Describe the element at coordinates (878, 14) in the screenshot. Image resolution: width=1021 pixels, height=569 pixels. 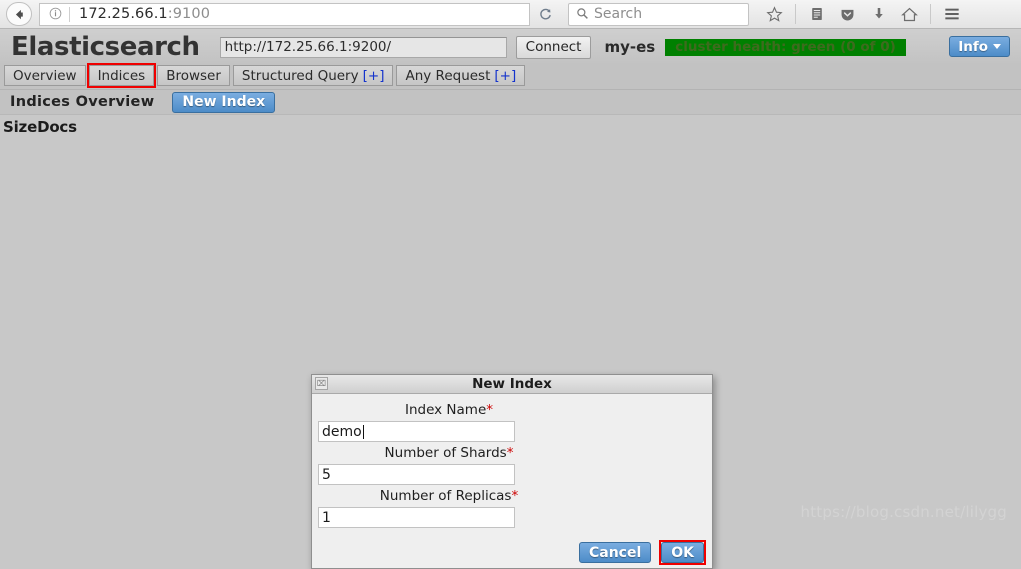
I see `downloads-icon` at that location.